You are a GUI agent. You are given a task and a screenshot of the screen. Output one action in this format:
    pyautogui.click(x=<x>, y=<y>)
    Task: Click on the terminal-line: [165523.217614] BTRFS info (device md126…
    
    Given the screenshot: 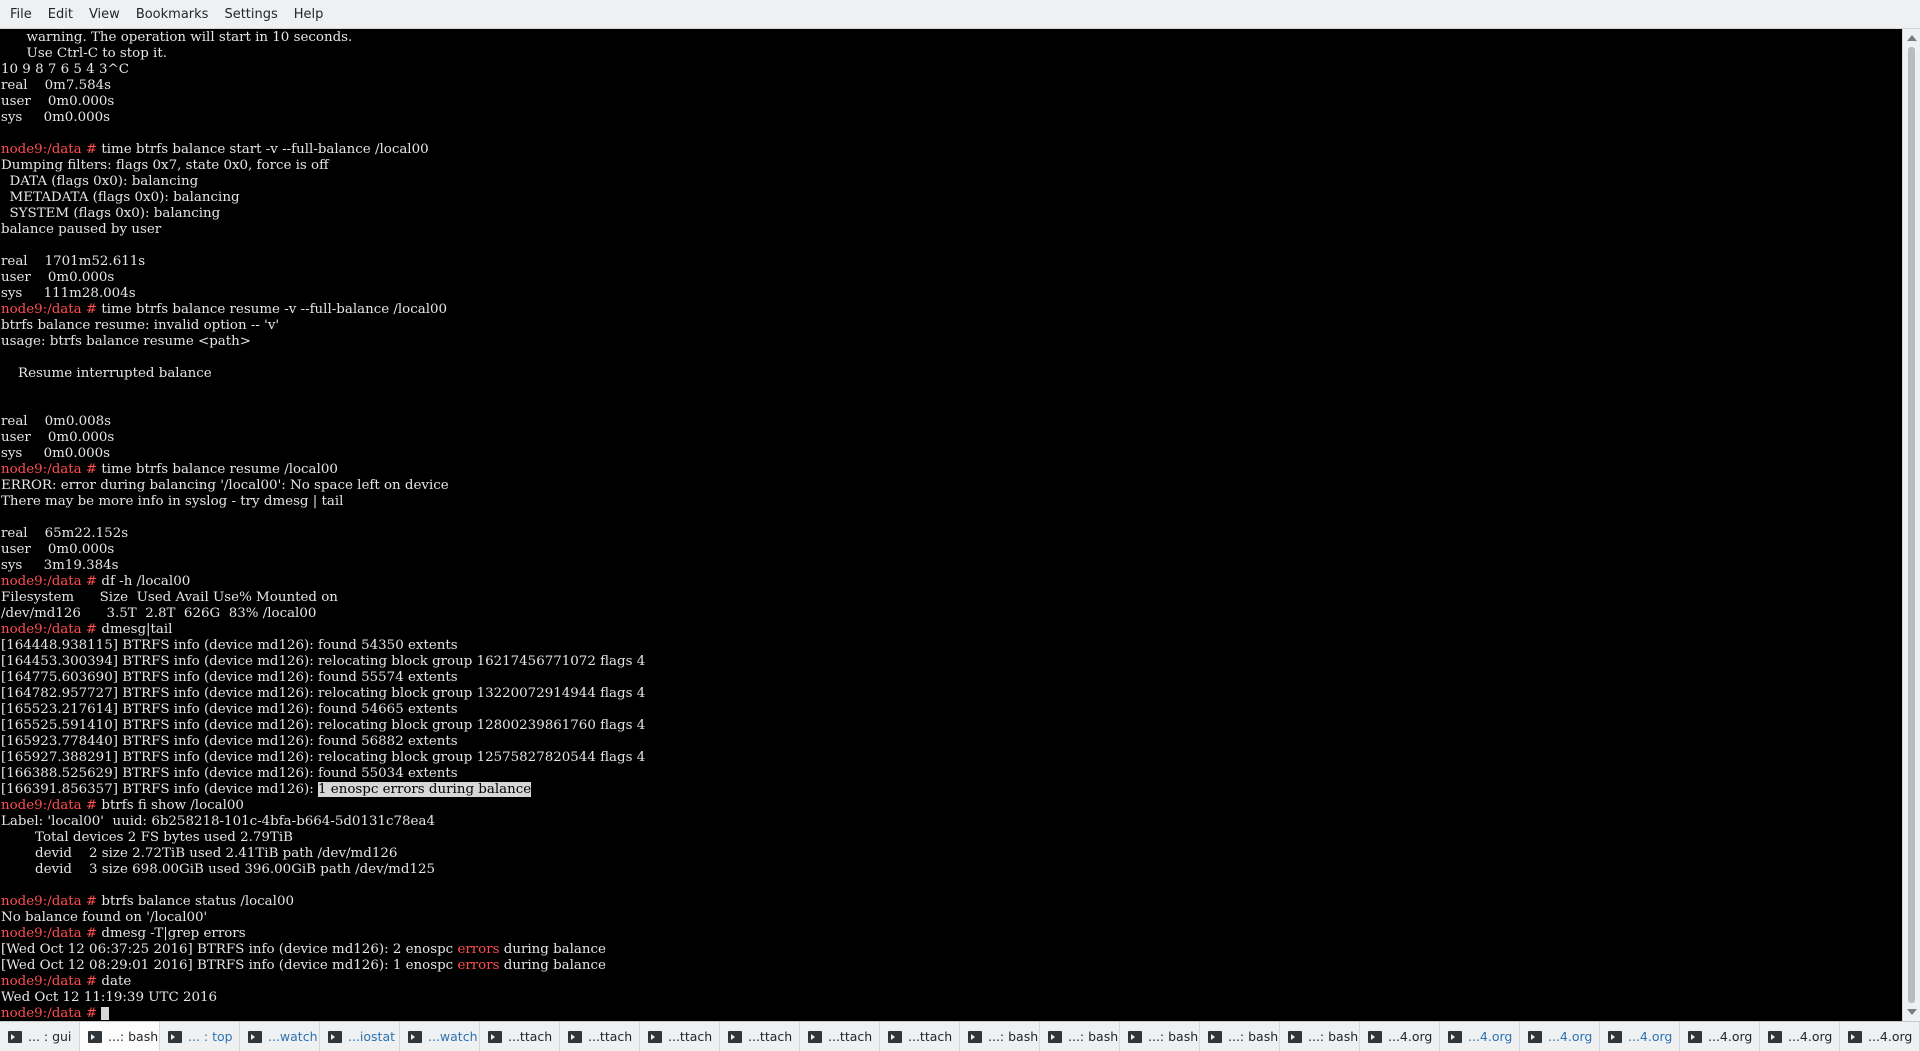 What is the action you would take?
    pyautogui.click(x=229, y=710)
    